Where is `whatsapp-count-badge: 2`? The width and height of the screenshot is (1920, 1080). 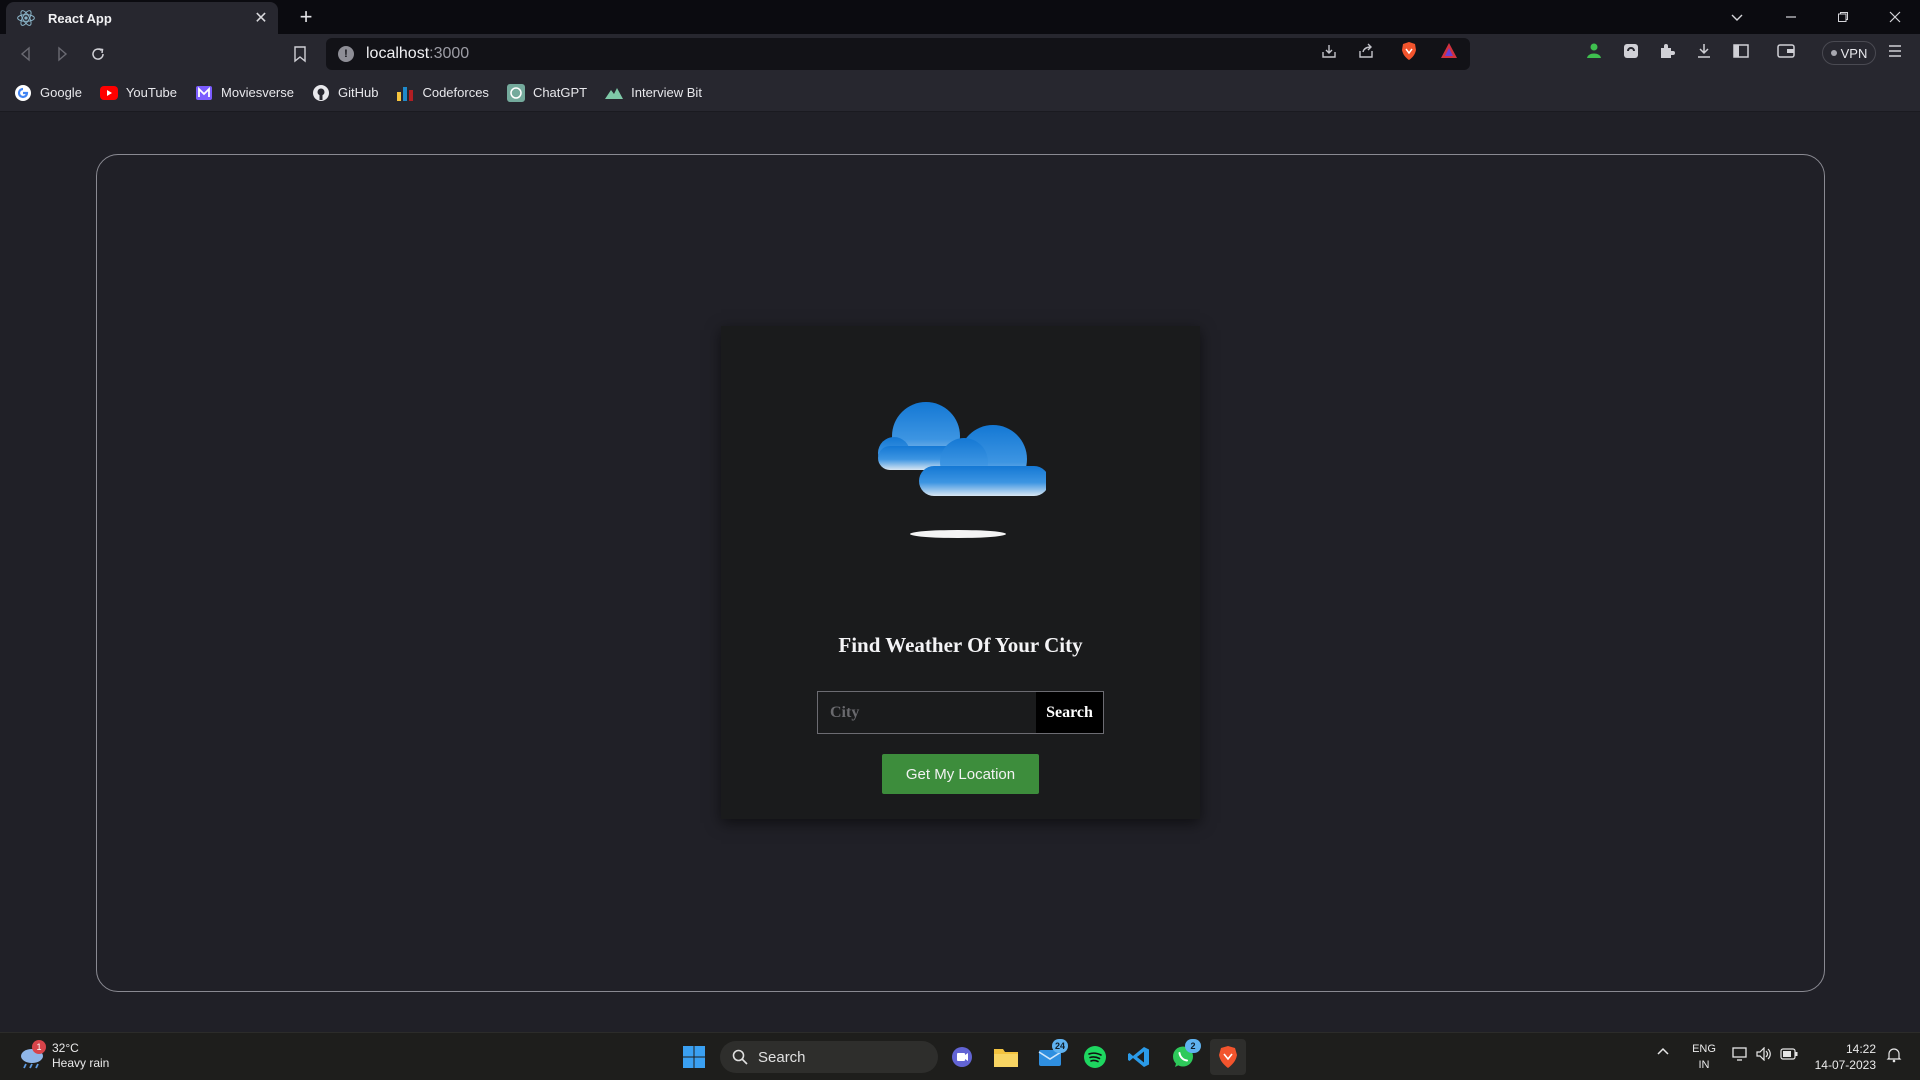
whatsapp-count-badge: 2 is located at coordinates (1193, 1046).